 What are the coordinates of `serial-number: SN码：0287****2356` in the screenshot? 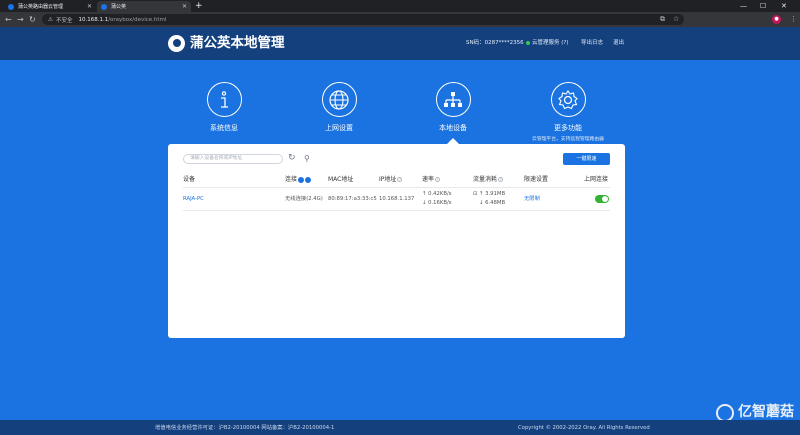 It's located at (495, 43).